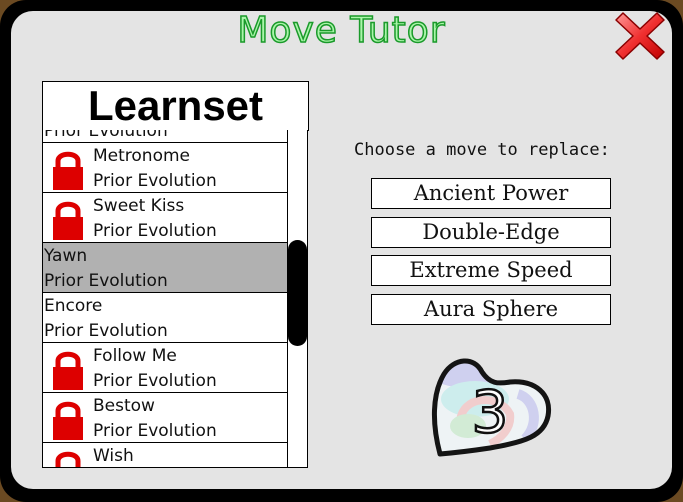 This screenshot has width=683, height=502. Describe the element at coordinates (139, 206) in the screenshot. I see `move-name: Sweet Kiss` at that location.